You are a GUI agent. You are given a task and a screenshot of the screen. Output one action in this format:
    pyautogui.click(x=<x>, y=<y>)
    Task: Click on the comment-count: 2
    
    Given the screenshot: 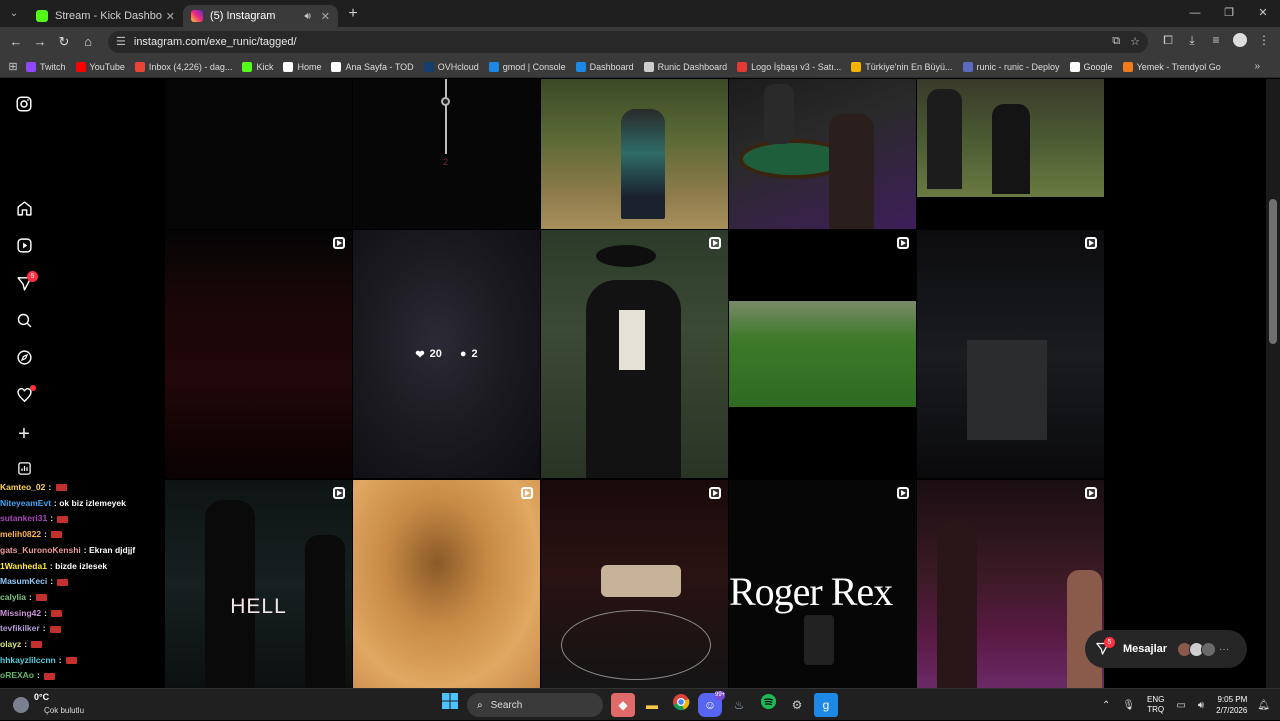 What is the action you would take?
    pyautogui.click(x=474, y=354)
    